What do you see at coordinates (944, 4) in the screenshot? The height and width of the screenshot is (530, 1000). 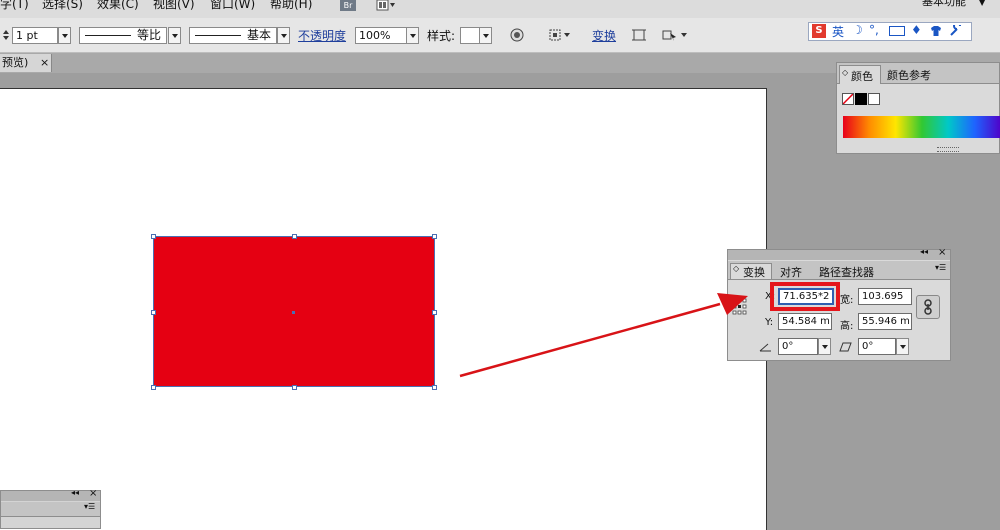 I see `workspace-switcher: 基本功能` at bounding box center [944, 4].